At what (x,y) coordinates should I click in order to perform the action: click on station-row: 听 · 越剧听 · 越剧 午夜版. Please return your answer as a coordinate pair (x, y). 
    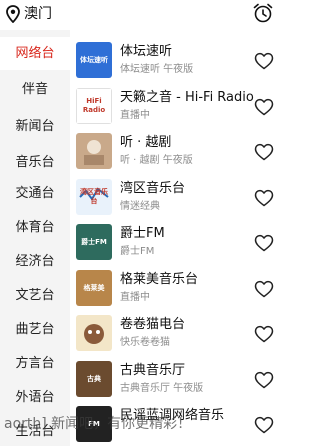
    Looking at the image, I should click on (174, 152).